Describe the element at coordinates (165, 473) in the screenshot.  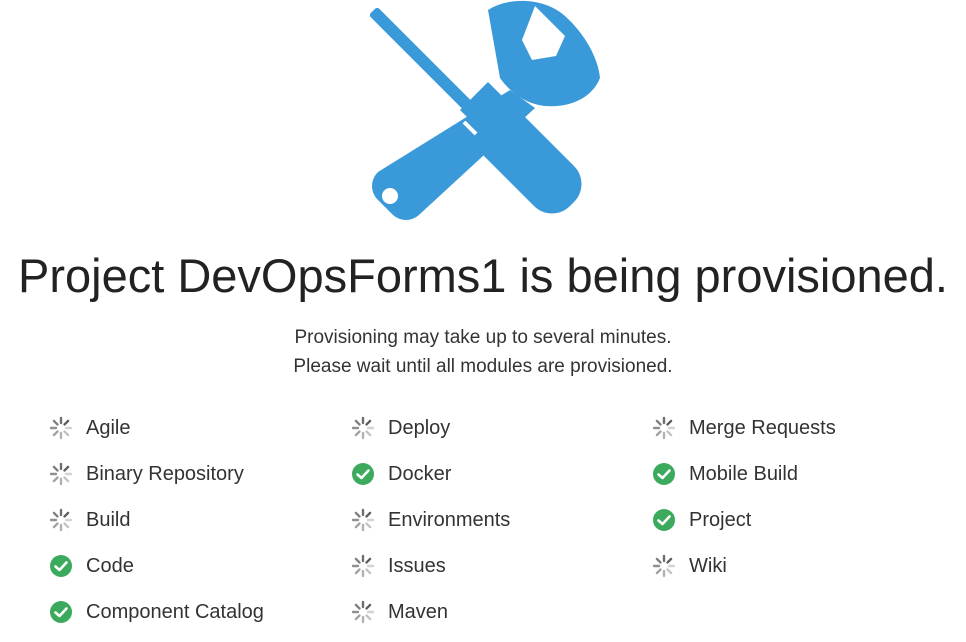
I see `module-label: Binary Repository` at that location.